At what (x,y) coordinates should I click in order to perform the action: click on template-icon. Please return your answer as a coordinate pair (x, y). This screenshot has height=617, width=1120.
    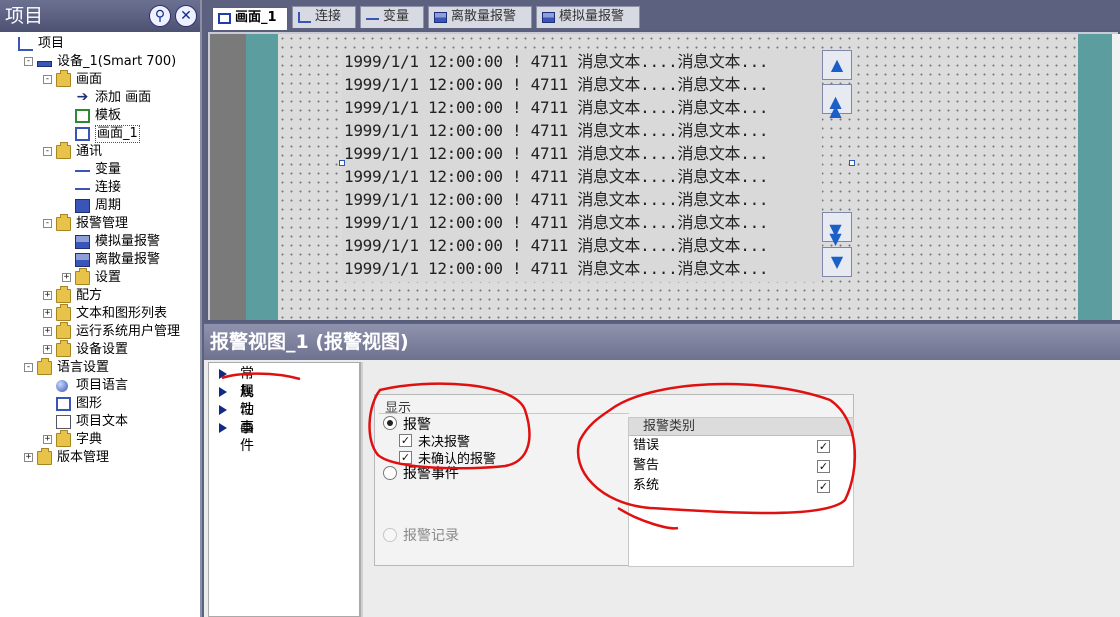
    Looking at the image, I should click on (82, 116).